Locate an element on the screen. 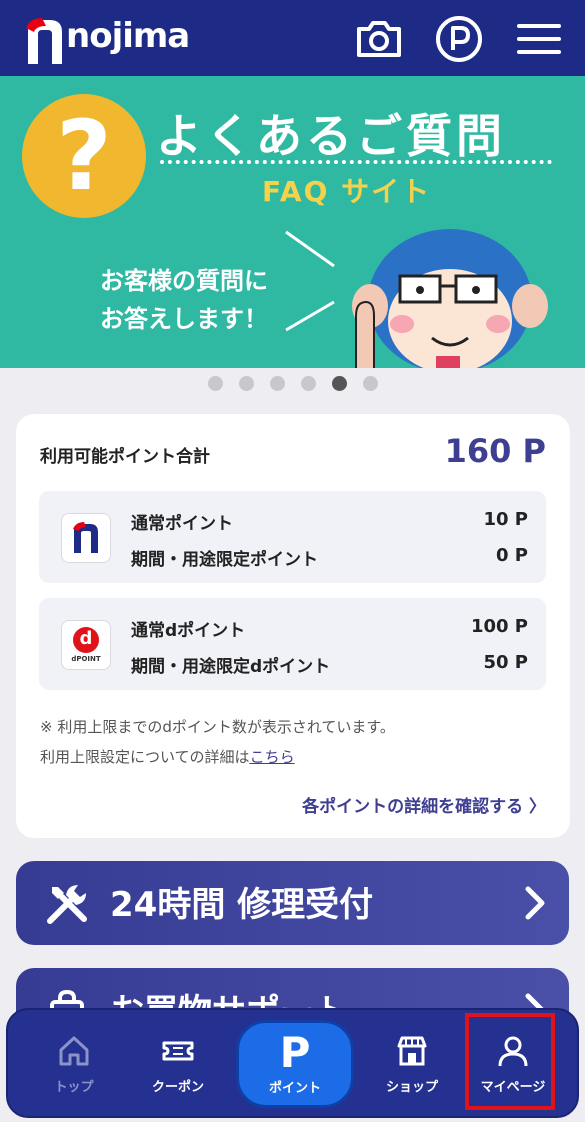  limited-dpoint-label: 期間・用途限定dポイント is located at coordinates (231, 667).